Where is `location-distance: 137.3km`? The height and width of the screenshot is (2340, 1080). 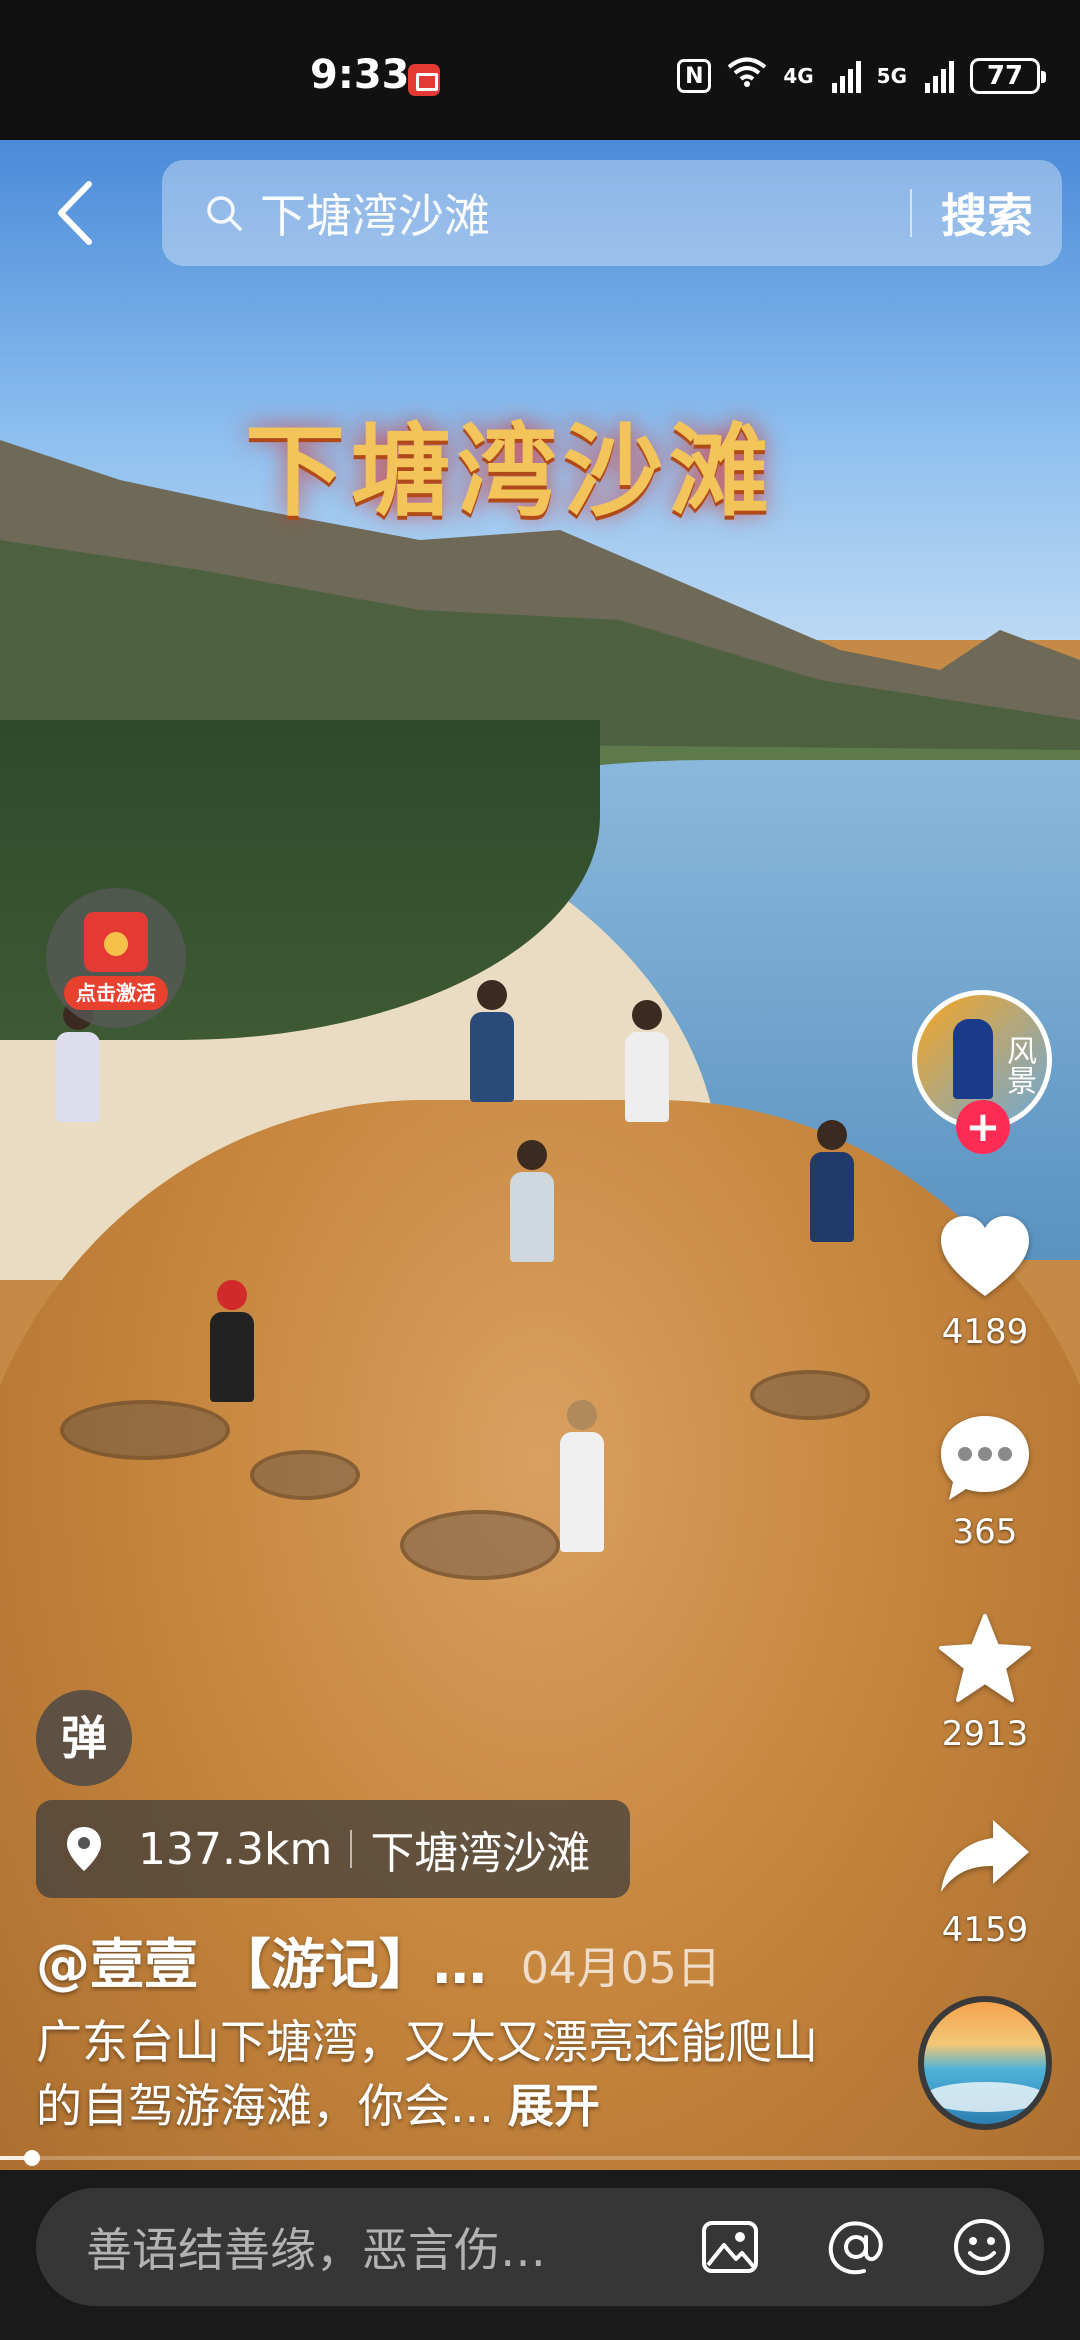
location-distance: 137.3km is located at coordinates (235, 1849).